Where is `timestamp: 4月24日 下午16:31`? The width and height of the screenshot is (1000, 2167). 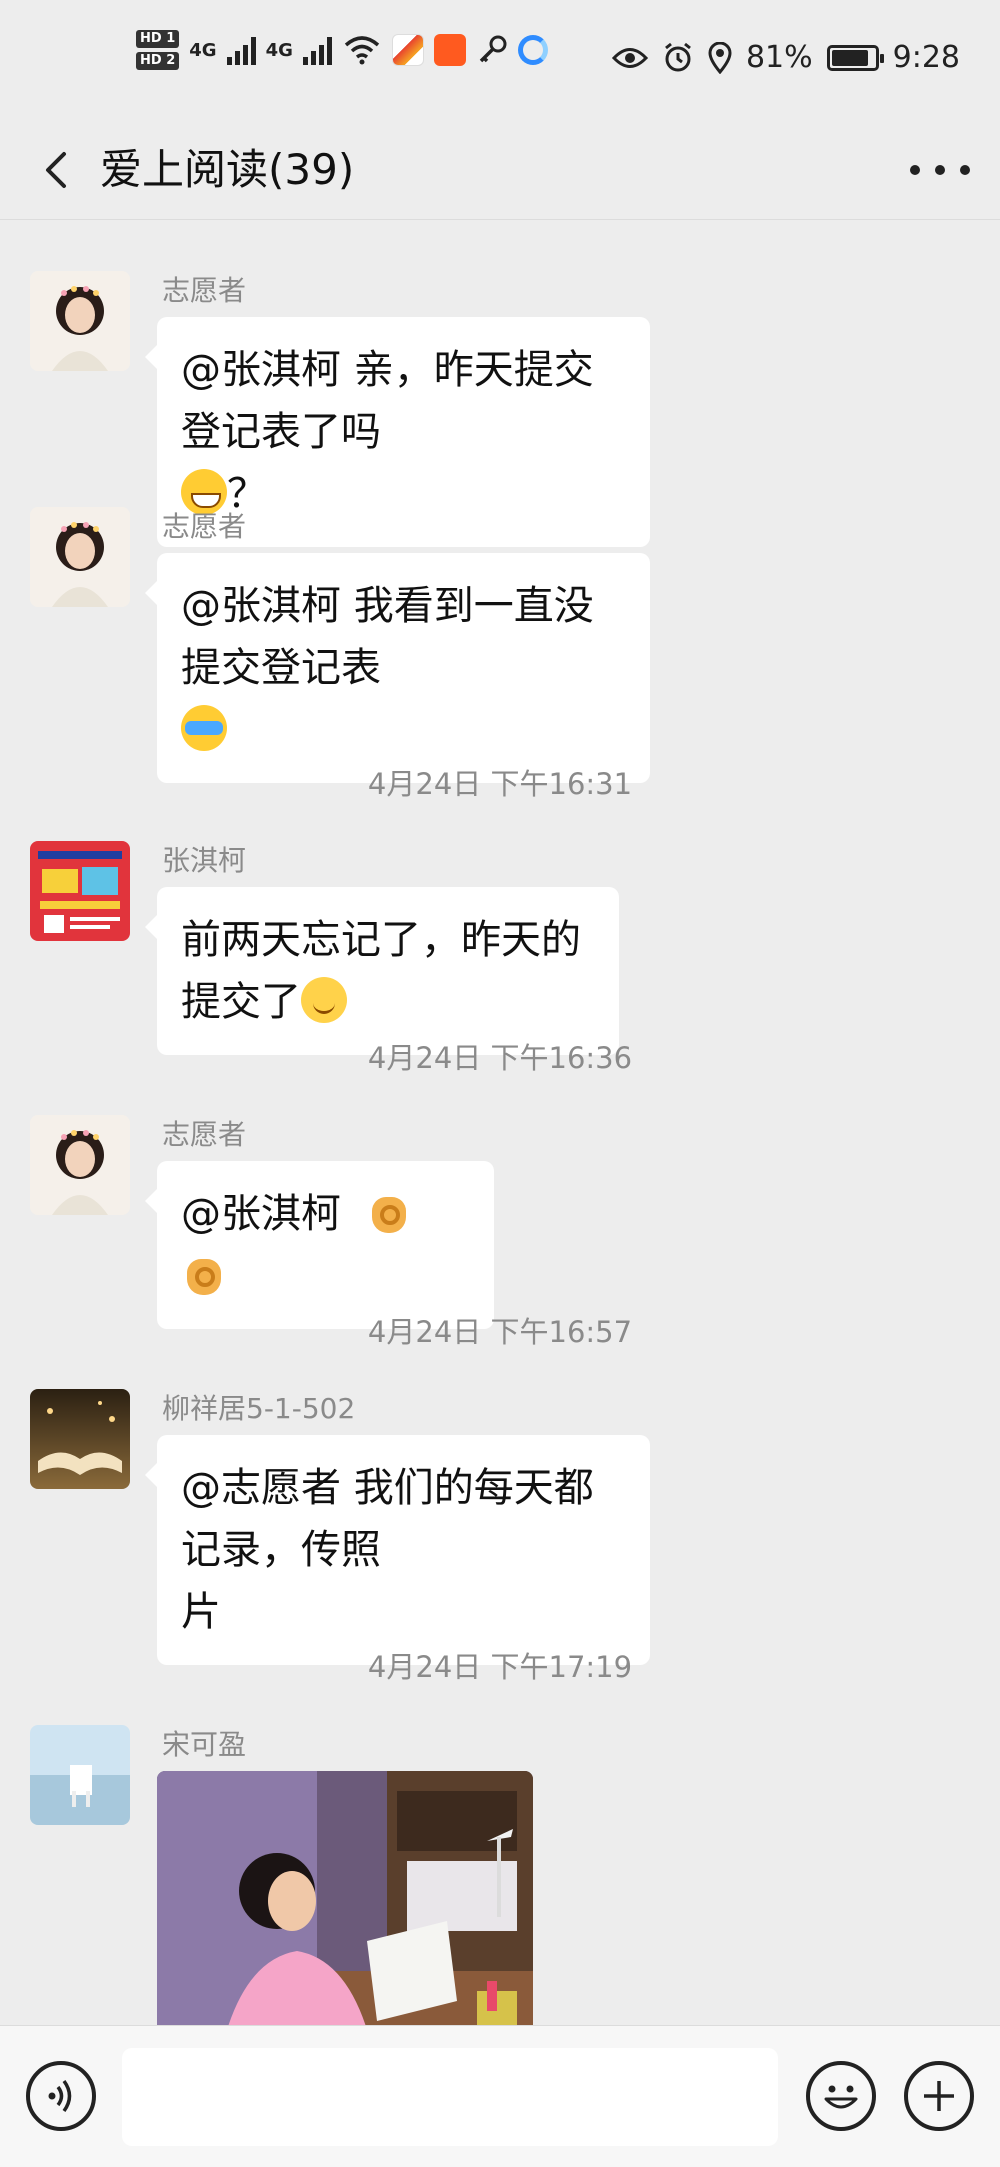
timestamp: 4月24日 下午16:31 is located at coordinates (500, 784).